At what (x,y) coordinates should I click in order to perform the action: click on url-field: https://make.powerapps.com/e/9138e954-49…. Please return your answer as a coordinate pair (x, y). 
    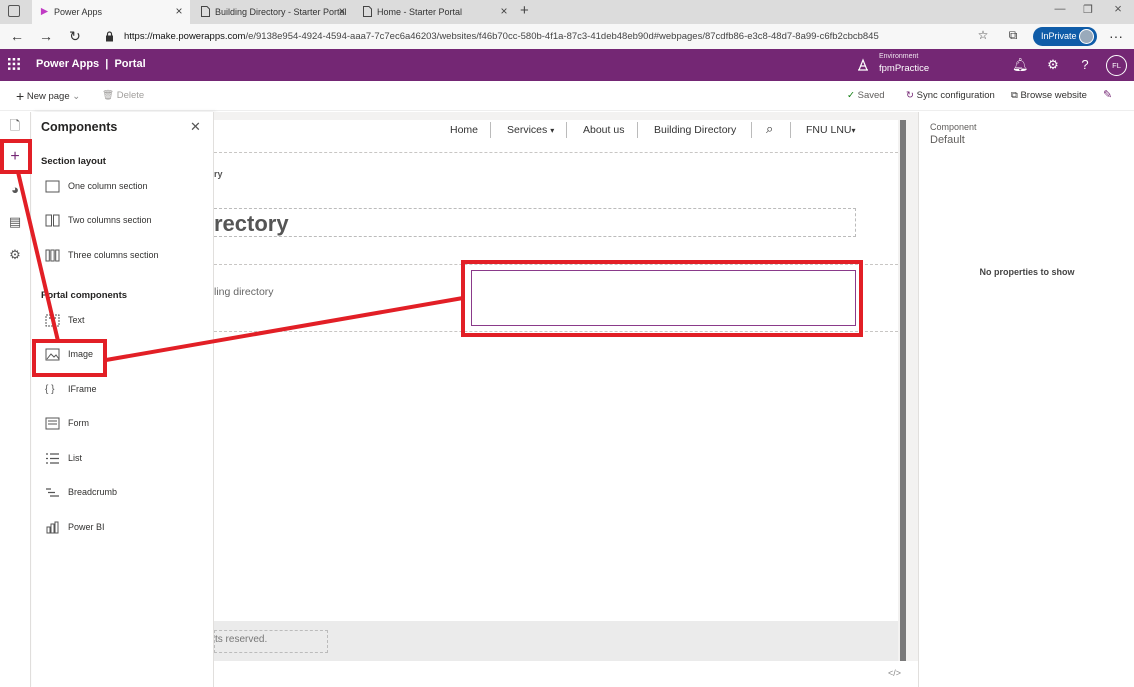
    Looking at the image, I should click on (574, 36).